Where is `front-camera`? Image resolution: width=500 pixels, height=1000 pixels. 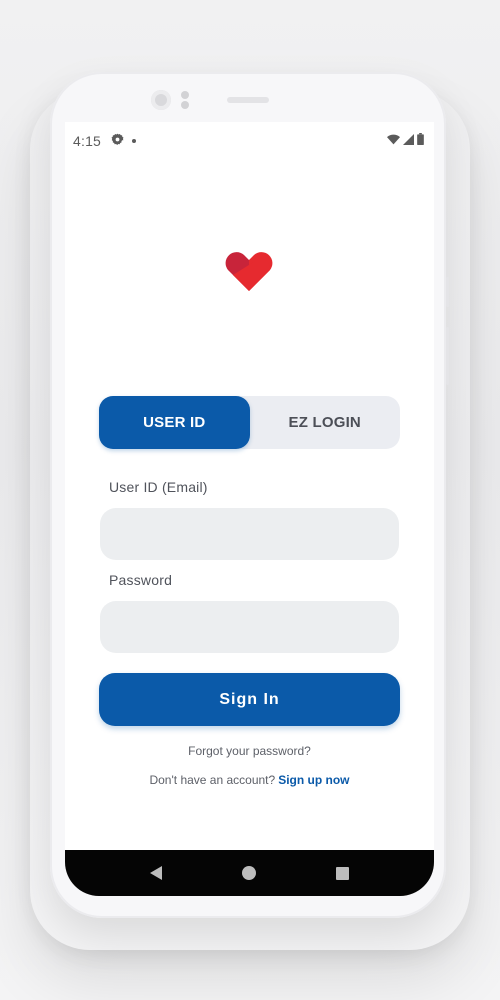
front-camera is located at coordinates (161, 100).